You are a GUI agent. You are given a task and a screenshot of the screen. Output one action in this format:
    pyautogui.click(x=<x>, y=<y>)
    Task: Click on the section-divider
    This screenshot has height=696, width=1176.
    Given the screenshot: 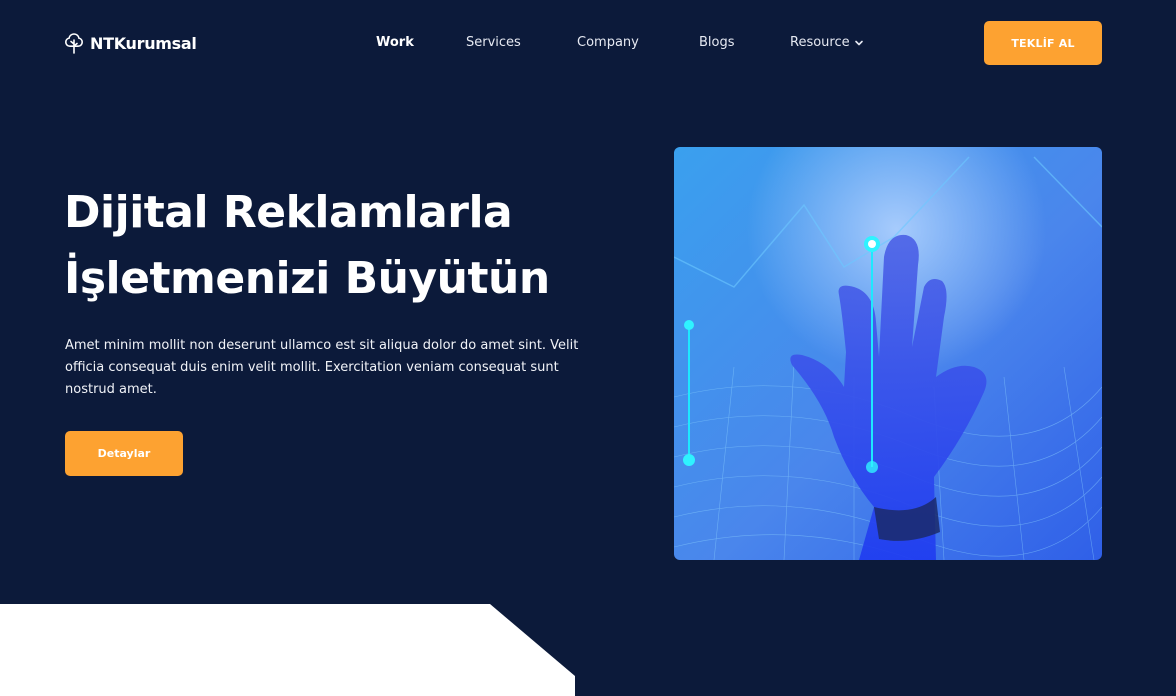 What is the action you would take?
    pyautogui.click(x=588, y=650)
    